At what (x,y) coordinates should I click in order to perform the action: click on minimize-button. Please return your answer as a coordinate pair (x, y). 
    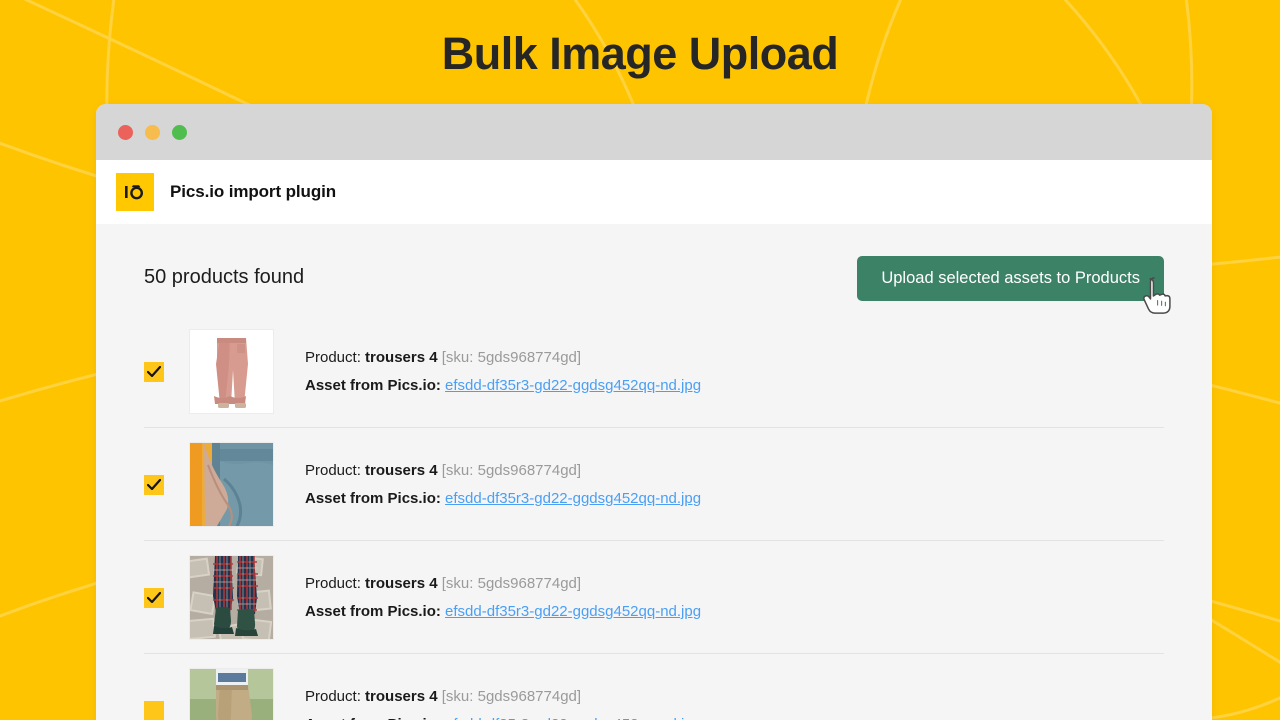
    Looking at the image, I should click on (152, 132).